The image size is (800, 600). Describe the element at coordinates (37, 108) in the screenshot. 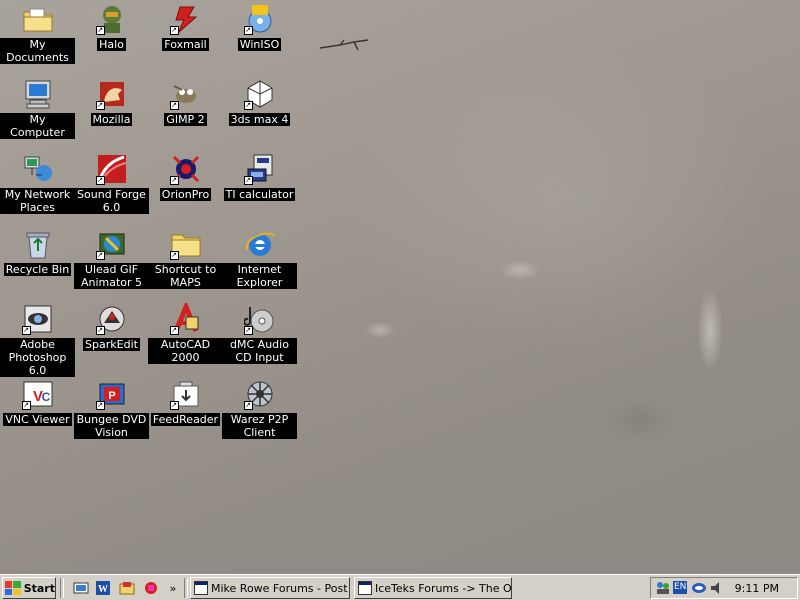

I see `desktop-icon-my-computer: My Computer` at that location.